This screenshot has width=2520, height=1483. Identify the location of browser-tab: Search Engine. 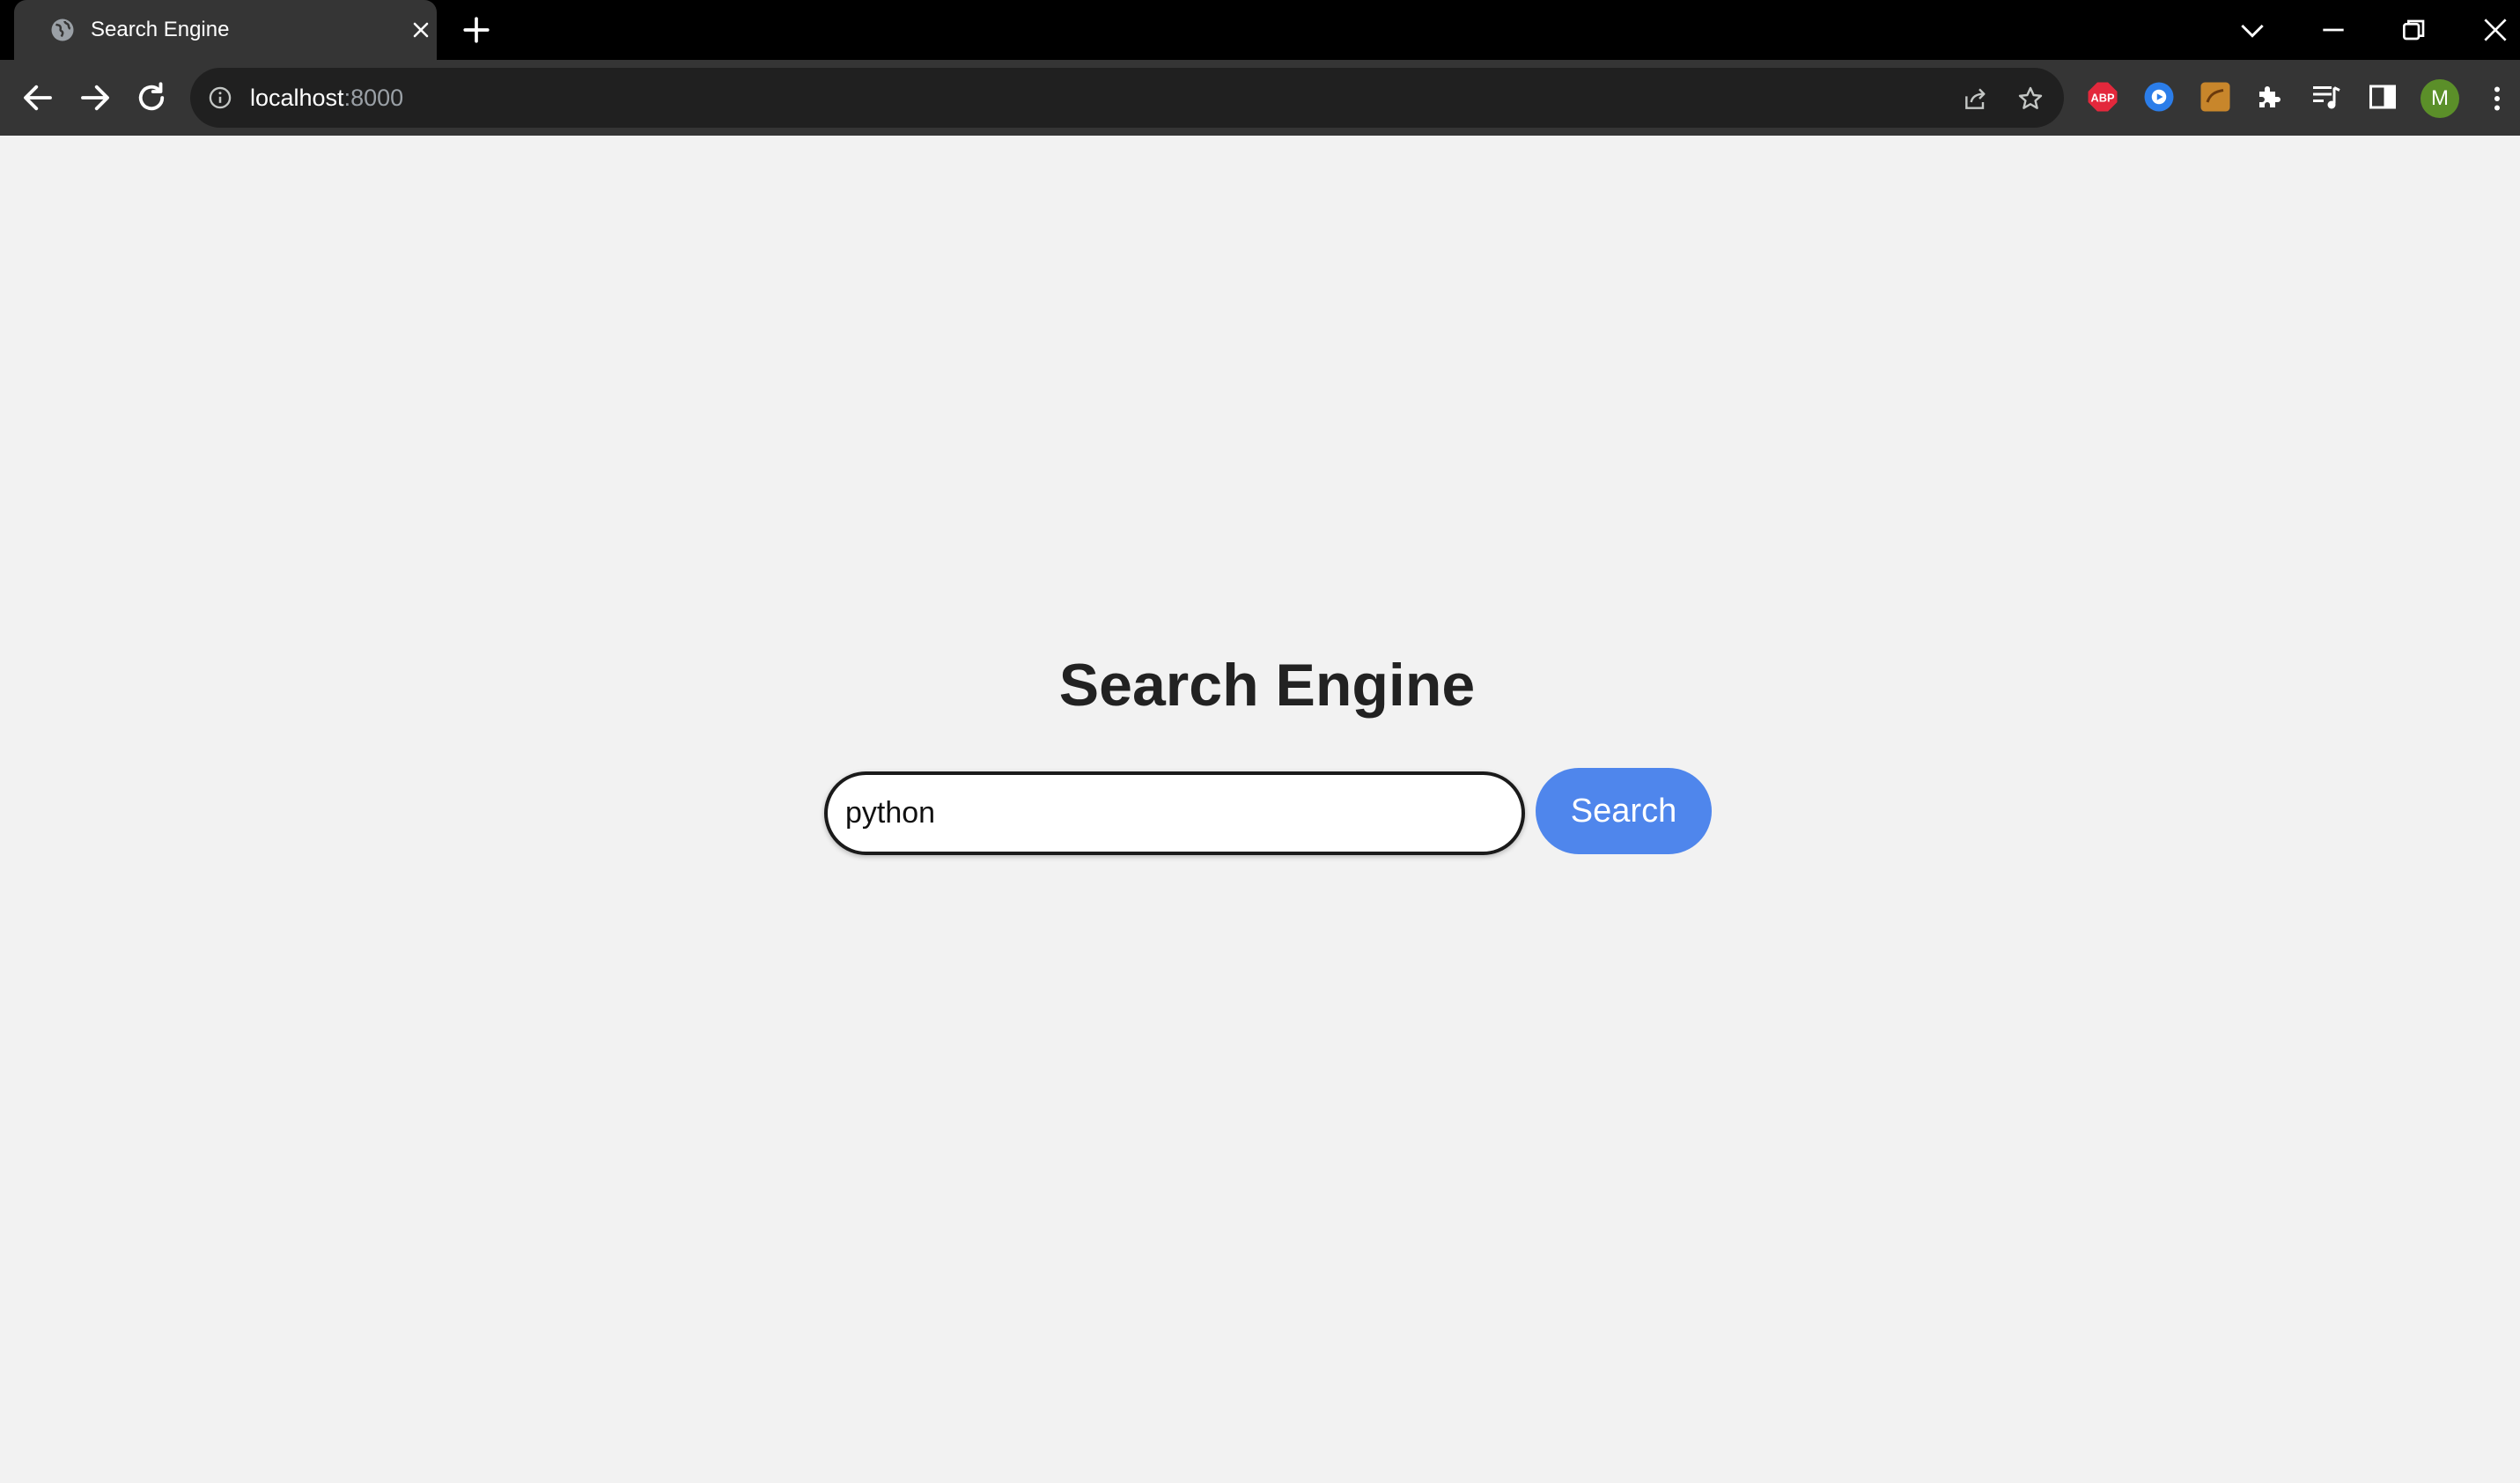
(225, 30).